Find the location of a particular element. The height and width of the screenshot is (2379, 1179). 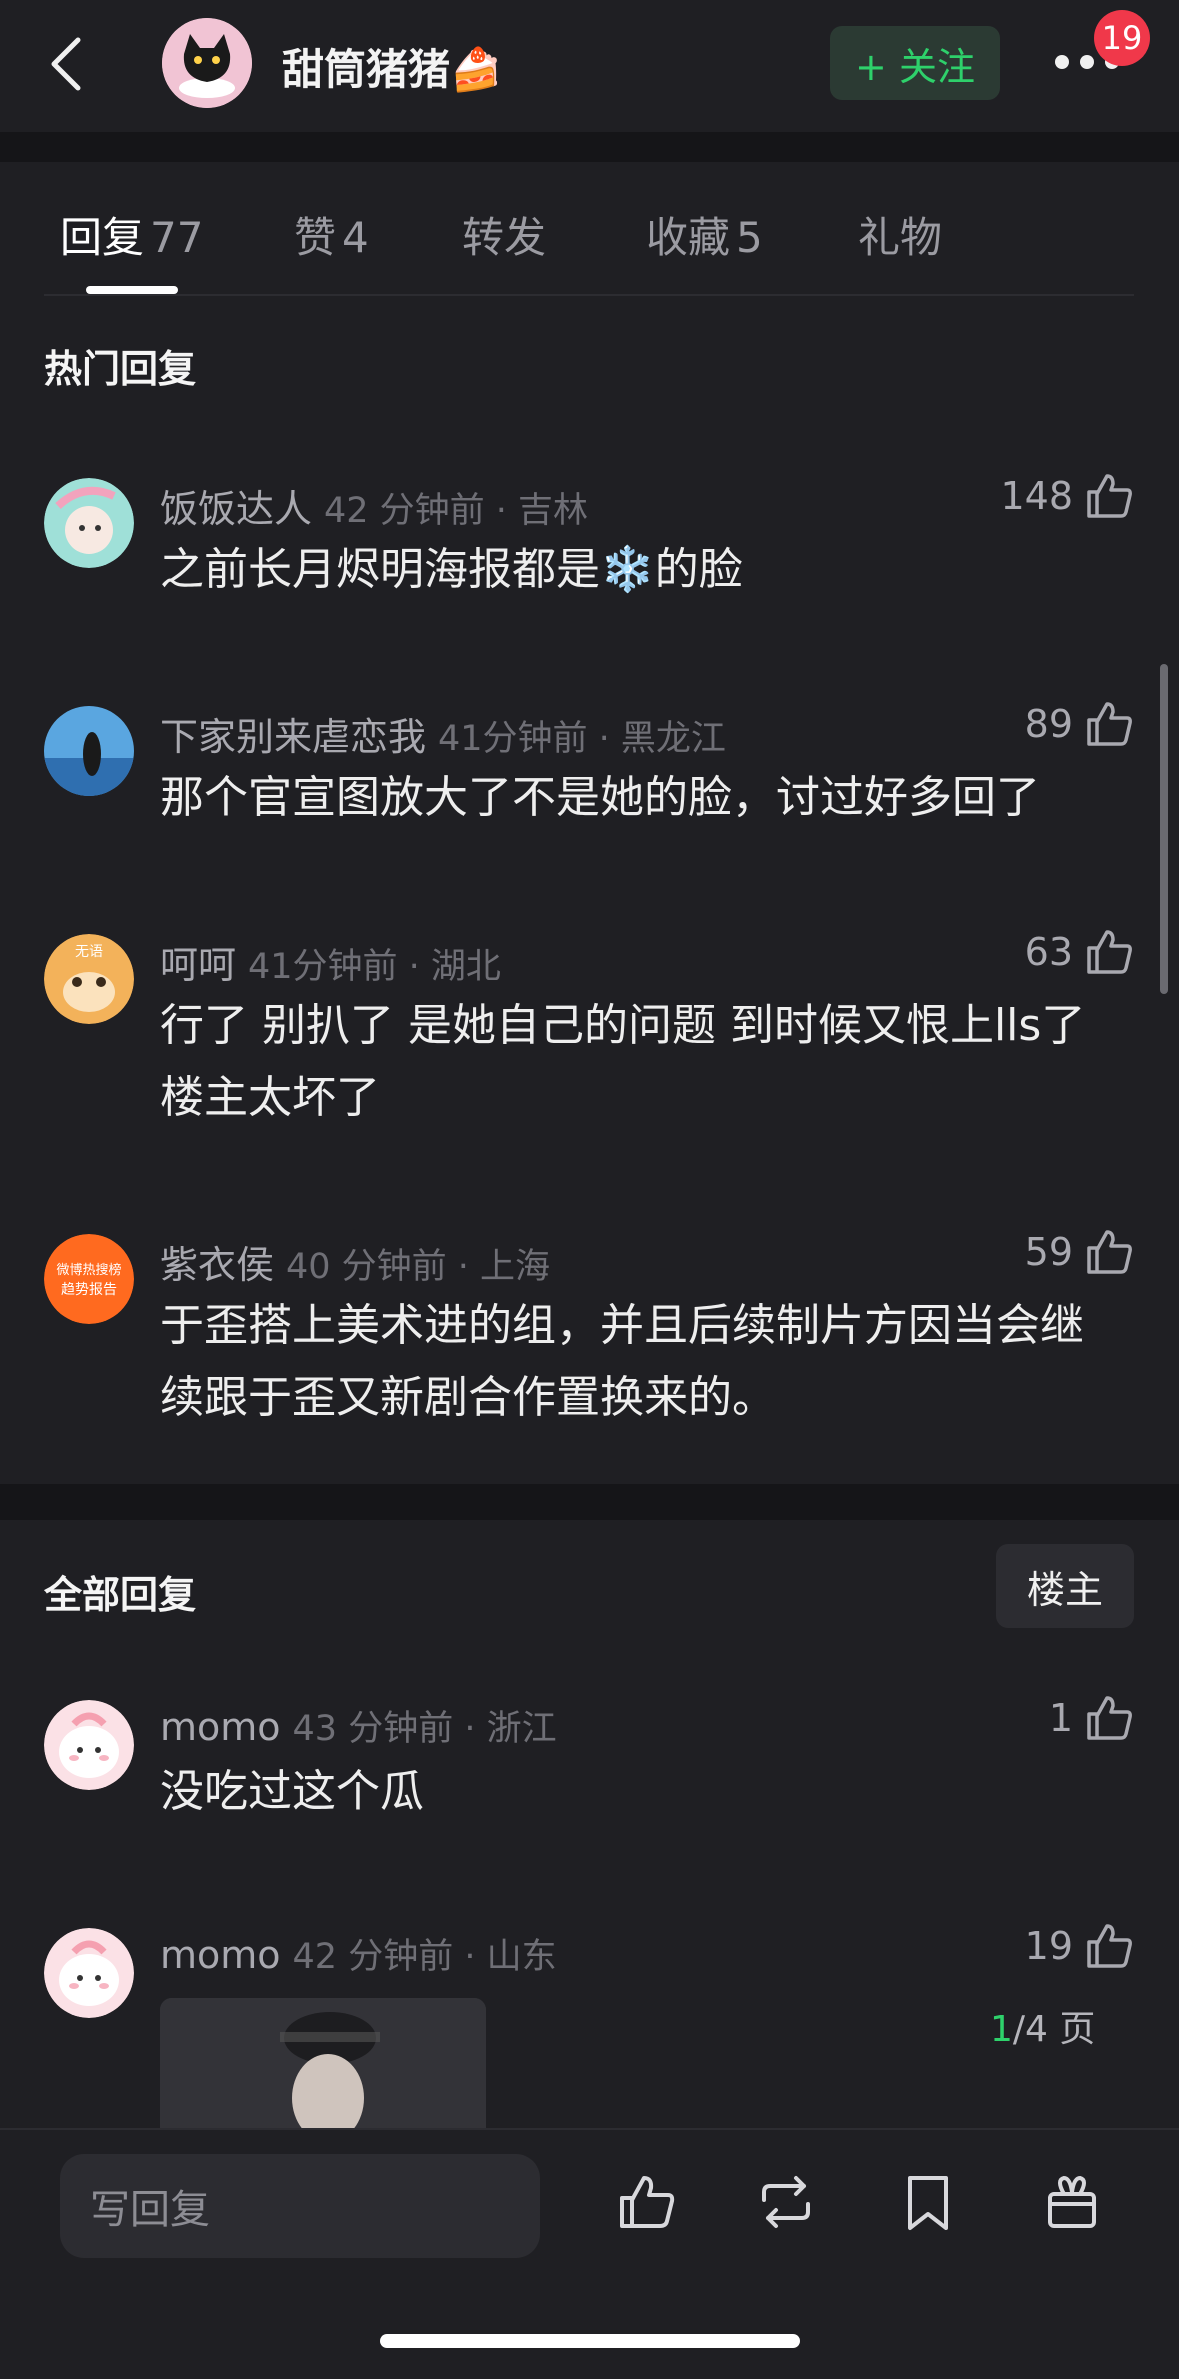

tab-replies: 回复 77 is located at coordinates (131, 234).